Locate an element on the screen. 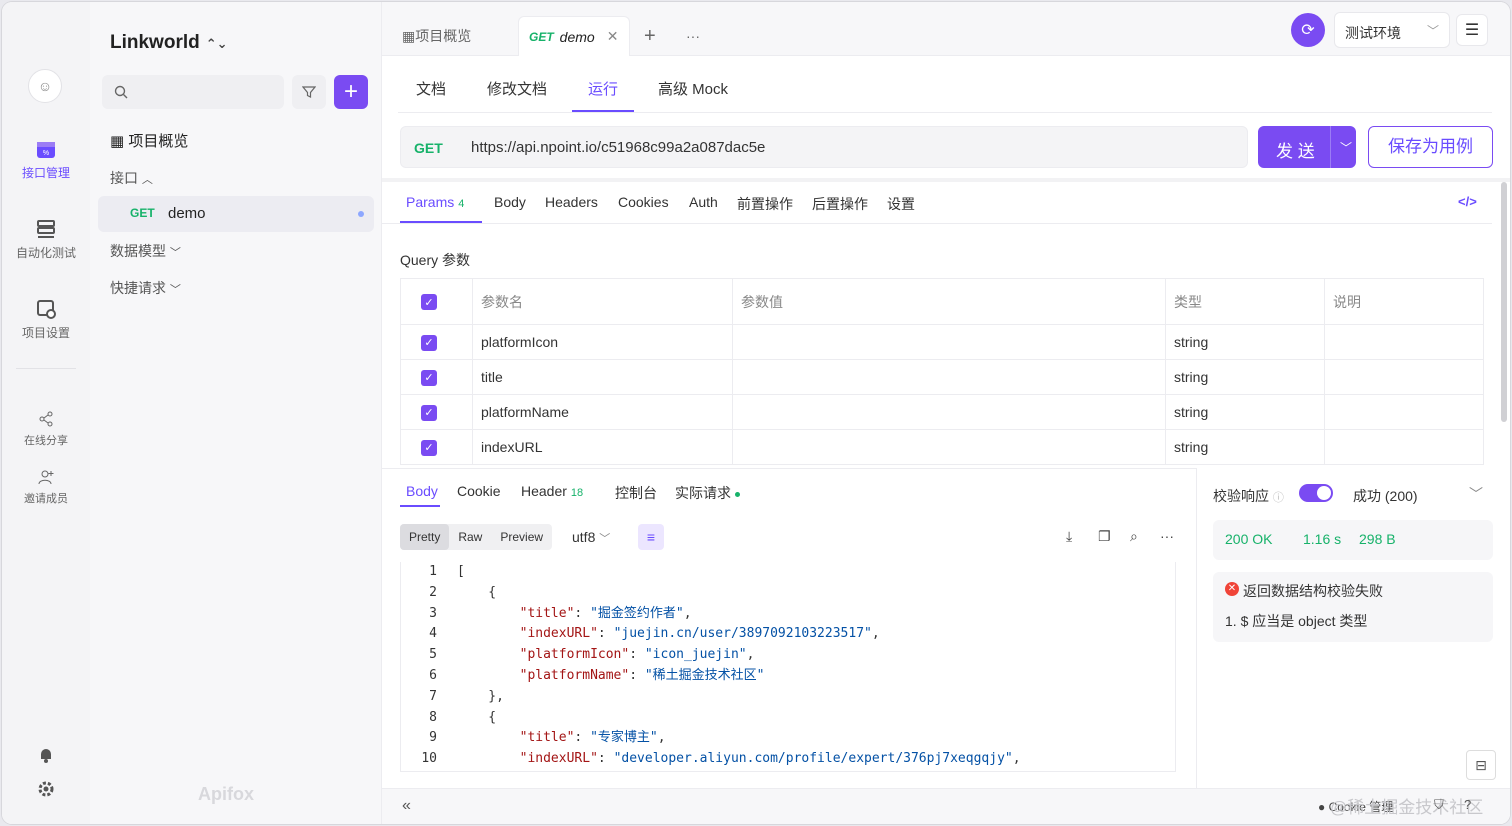 This screenshot has width=1512, height=826. mode-raw: Raw is located at coordinates (470, 537).